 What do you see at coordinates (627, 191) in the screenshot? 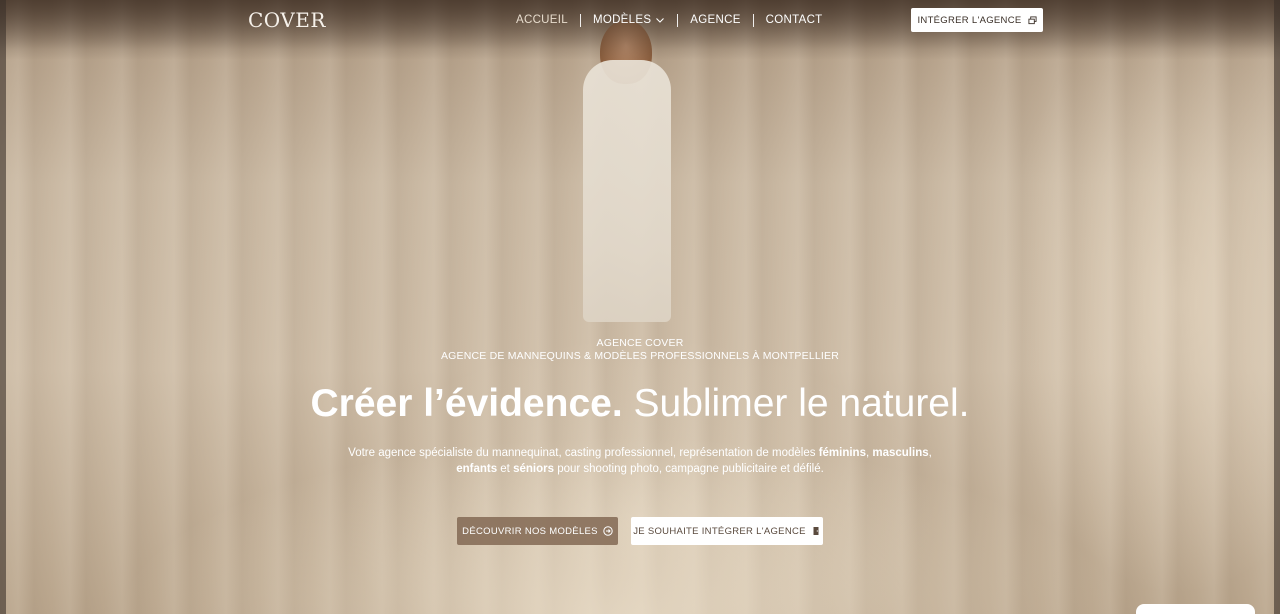
I see `model-figure-body` at bounding box center [627, 191].